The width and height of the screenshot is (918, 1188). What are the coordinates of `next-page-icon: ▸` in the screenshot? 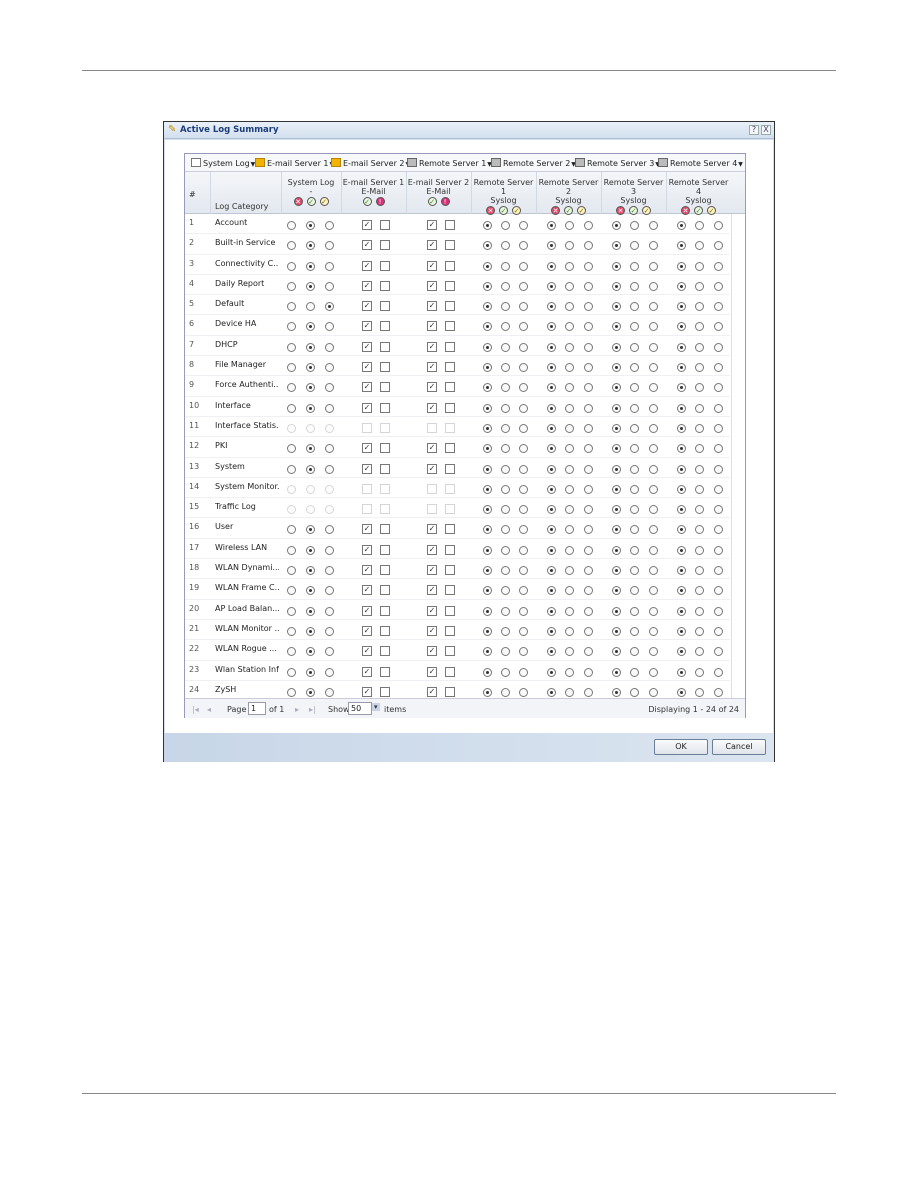 It's located at (297, 709).